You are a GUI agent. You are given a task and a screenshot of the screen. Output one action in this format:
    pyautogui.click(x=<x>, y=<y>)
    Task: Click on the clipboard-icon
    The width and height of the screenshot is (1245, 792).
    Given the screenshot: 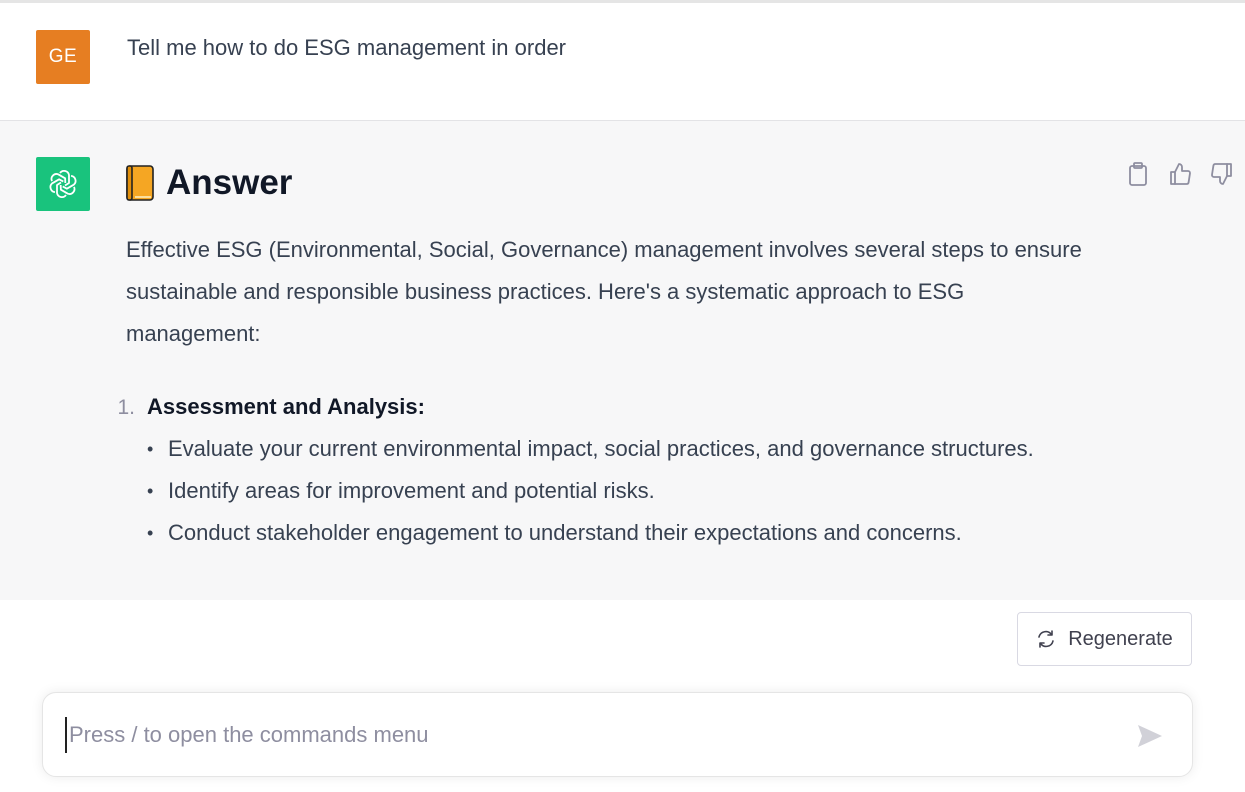 What is the action you would take?
    pyautogui.click(x=1138, y=174)
    